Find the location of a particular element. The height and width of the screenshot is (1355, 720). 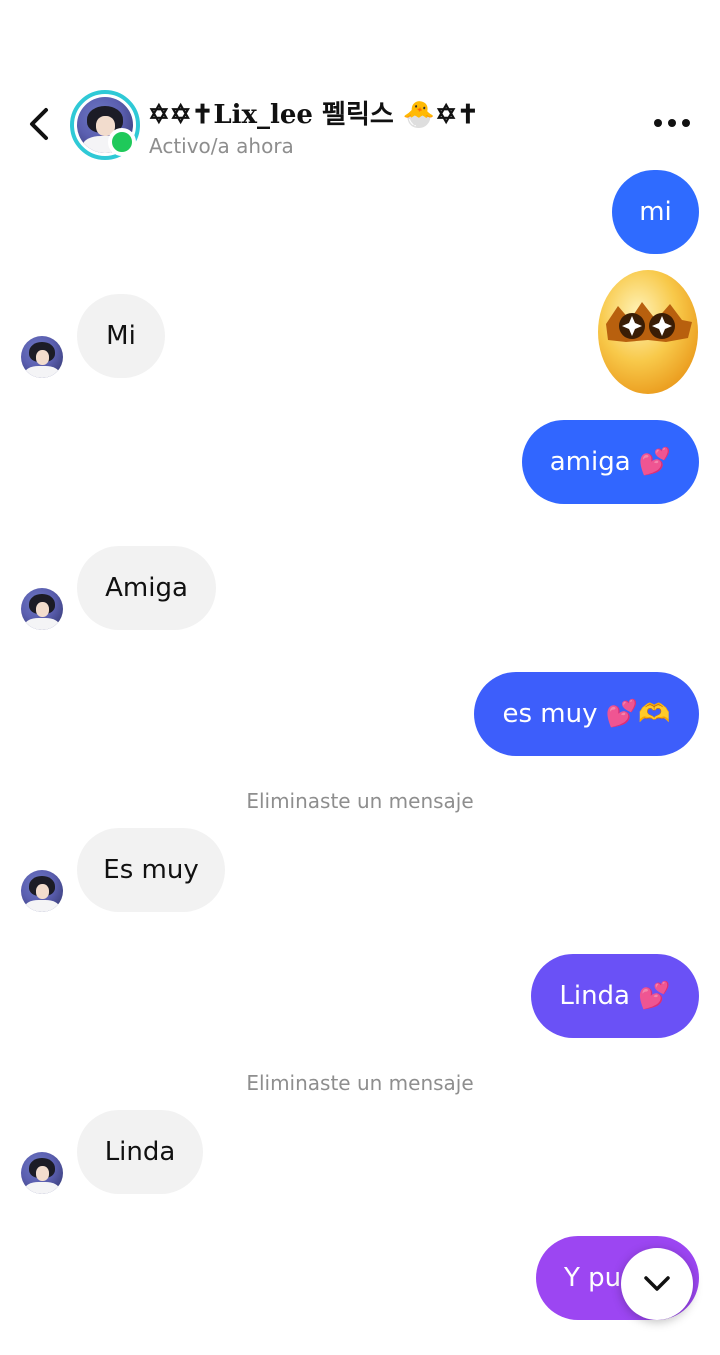

message-text: Mi is located at coordinates (121, 336).